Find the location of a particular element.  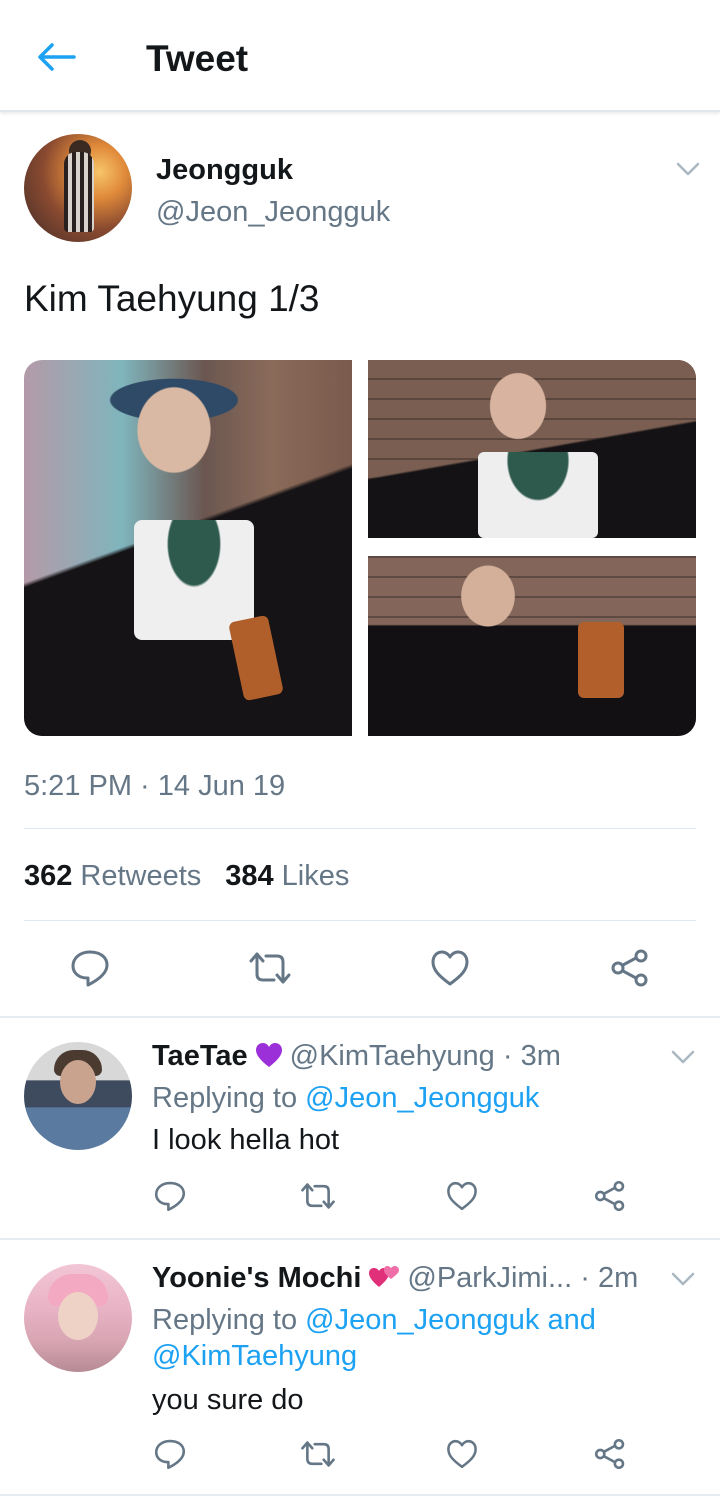

author-avatar is located at coordinates (78, 188).